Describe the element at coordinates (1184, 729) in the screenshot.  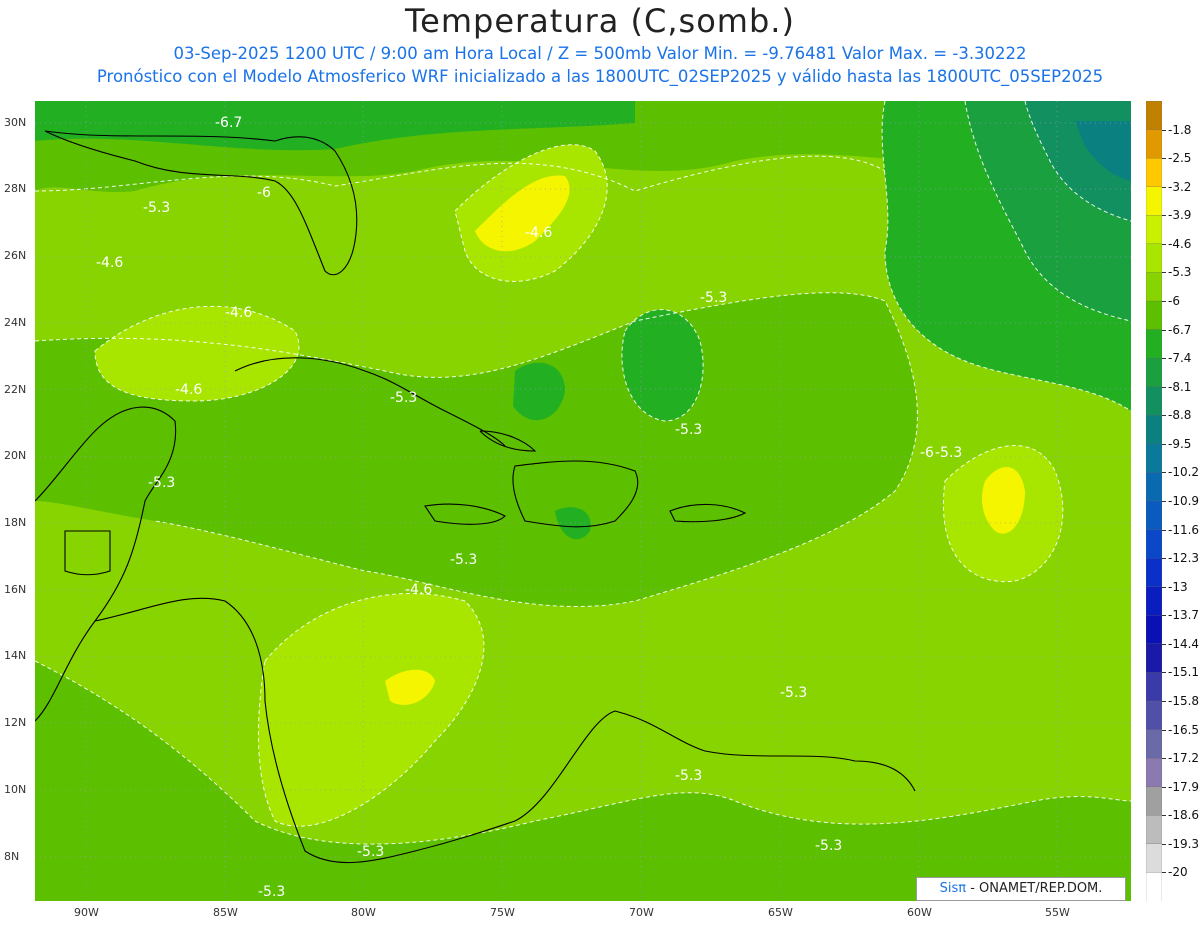
I see `colorbar-label: -16.5` at that location.